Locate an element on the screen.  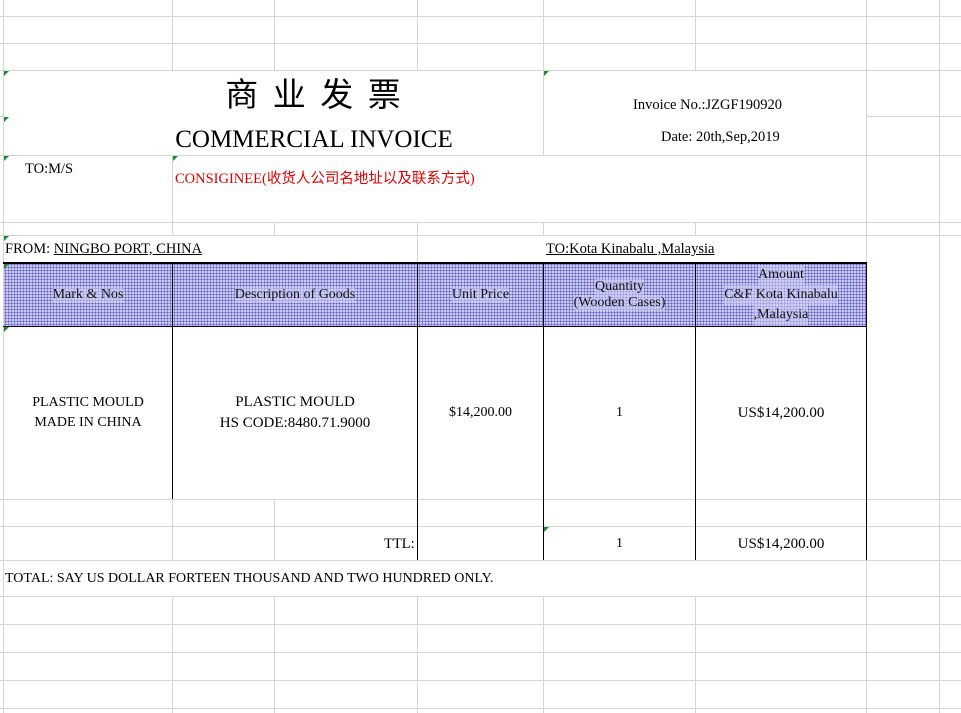
header-label: Mark & Nos is located at coordinates (88, 294).